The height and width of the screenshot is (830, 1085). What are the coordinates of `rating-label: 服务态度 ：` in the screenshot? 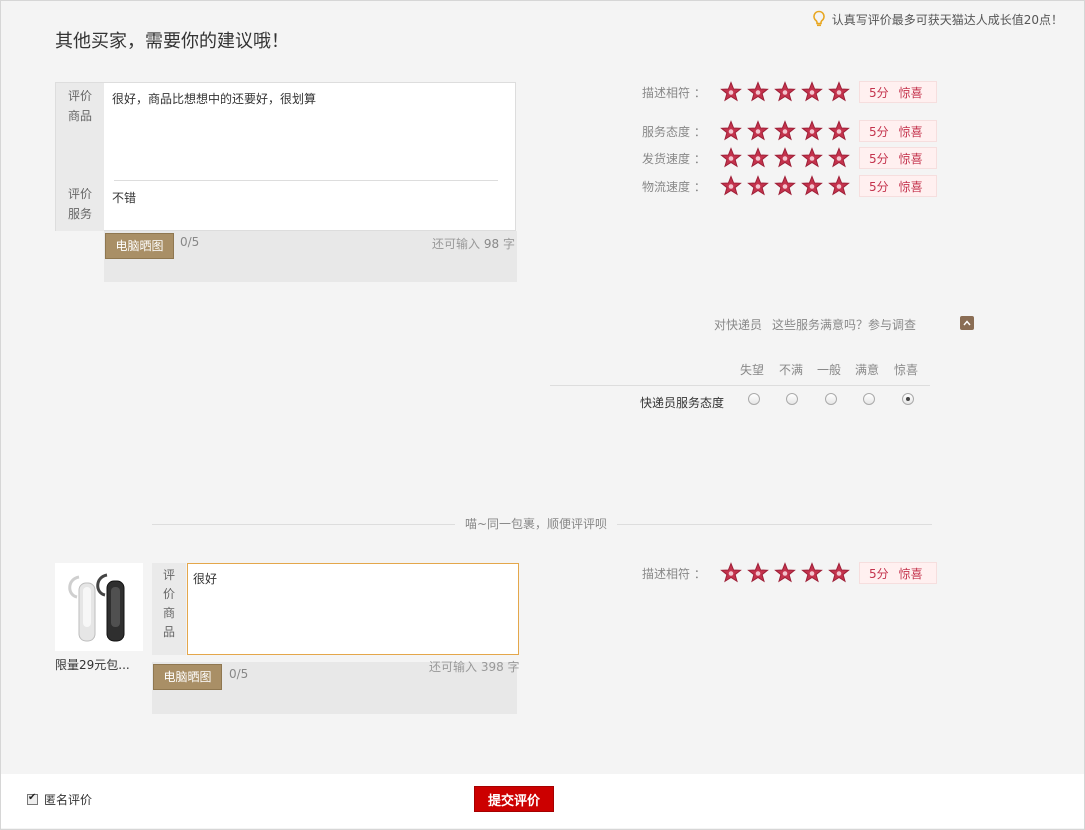 It's located at (681, 131).